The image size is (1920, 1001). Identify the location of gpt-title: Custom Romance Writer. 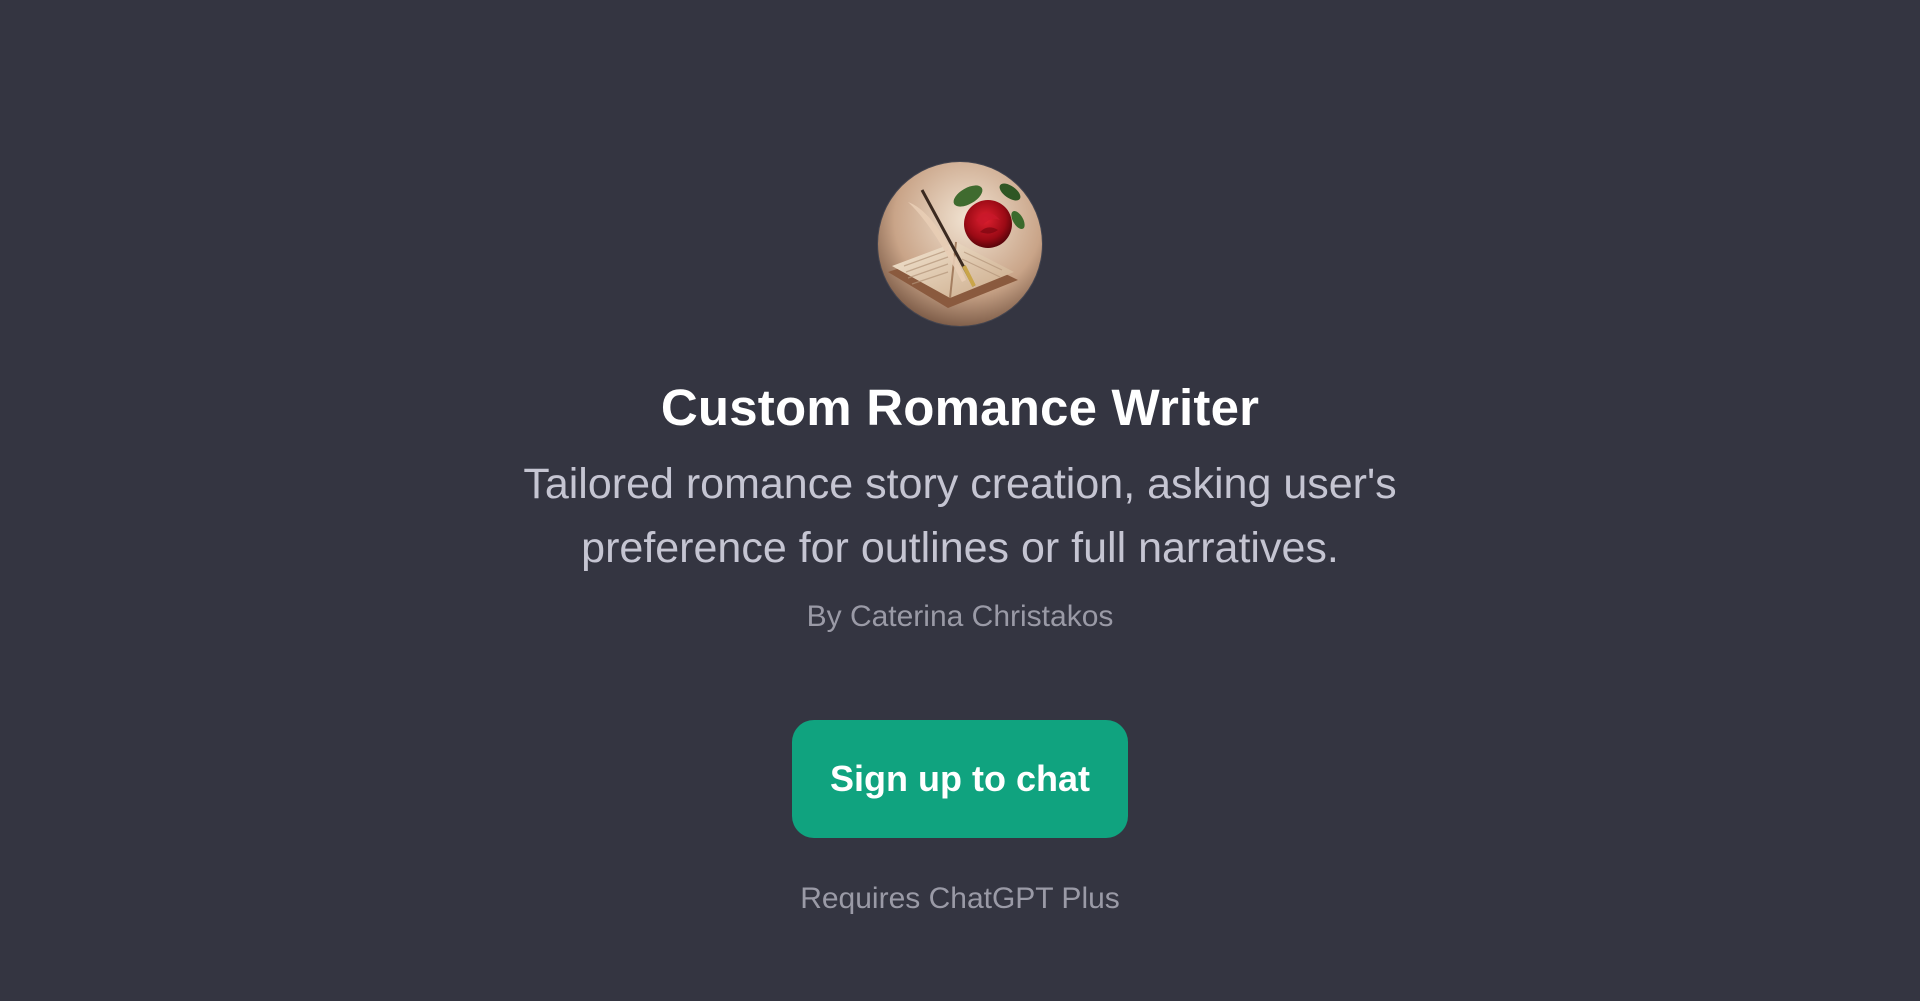
(960, 407).